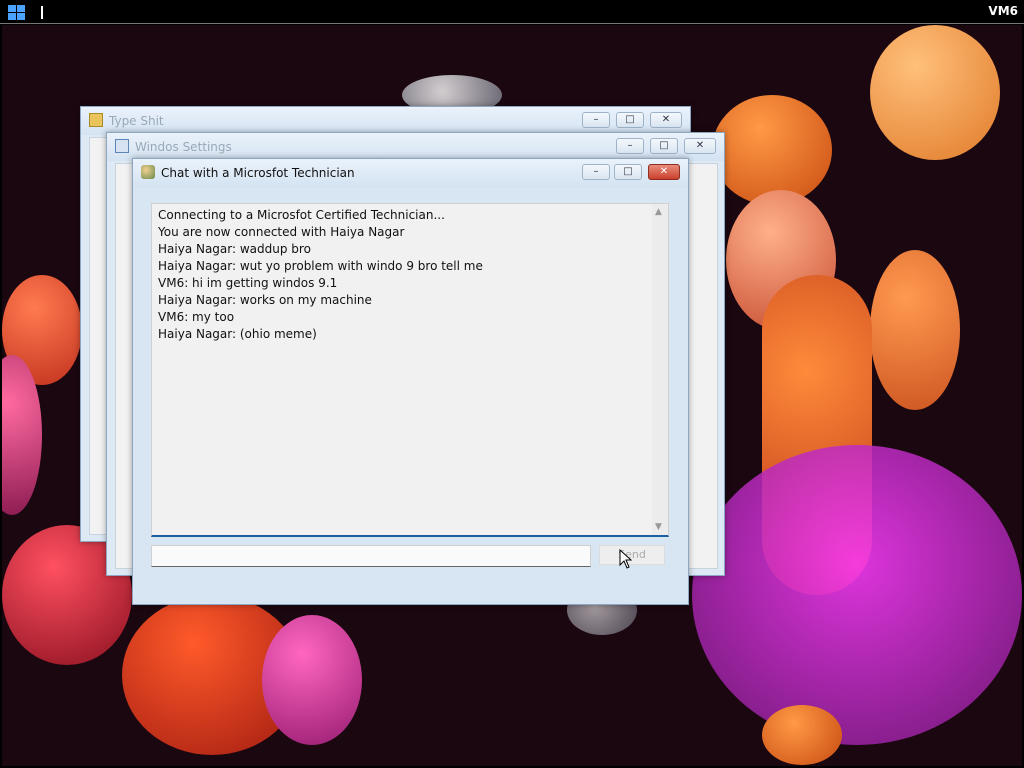 Image resolution: width=1024 pixels, height=768 pixels. I want to click on folder-icon, so click(96, 120).